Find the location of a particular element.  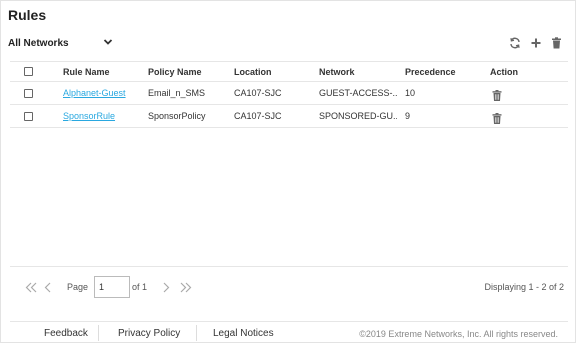

page-label: Page is located at coordinates (78, 287).